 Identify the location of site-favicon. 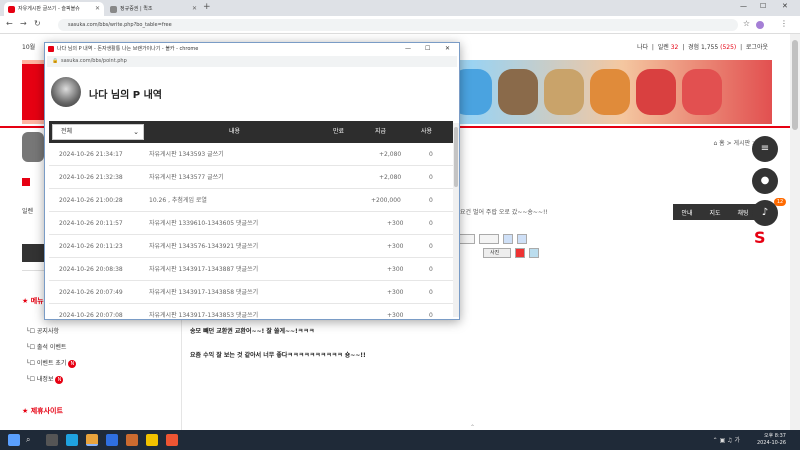
(11, 9).